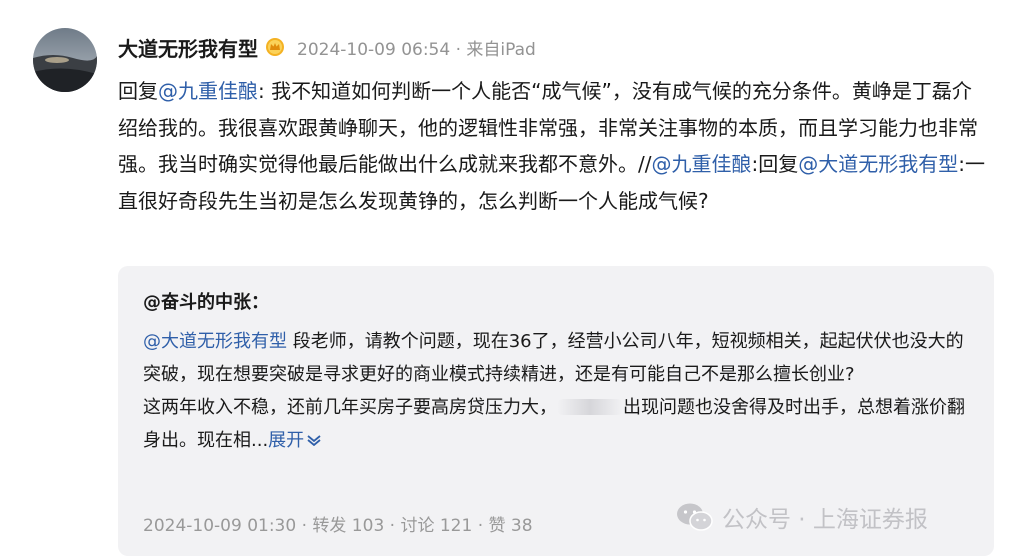 The image size is (1017, 559). What do you see at coordinates (295, 440) in the screenshot?
I see `expand-button: 展开` at bounding box center [295, 440].